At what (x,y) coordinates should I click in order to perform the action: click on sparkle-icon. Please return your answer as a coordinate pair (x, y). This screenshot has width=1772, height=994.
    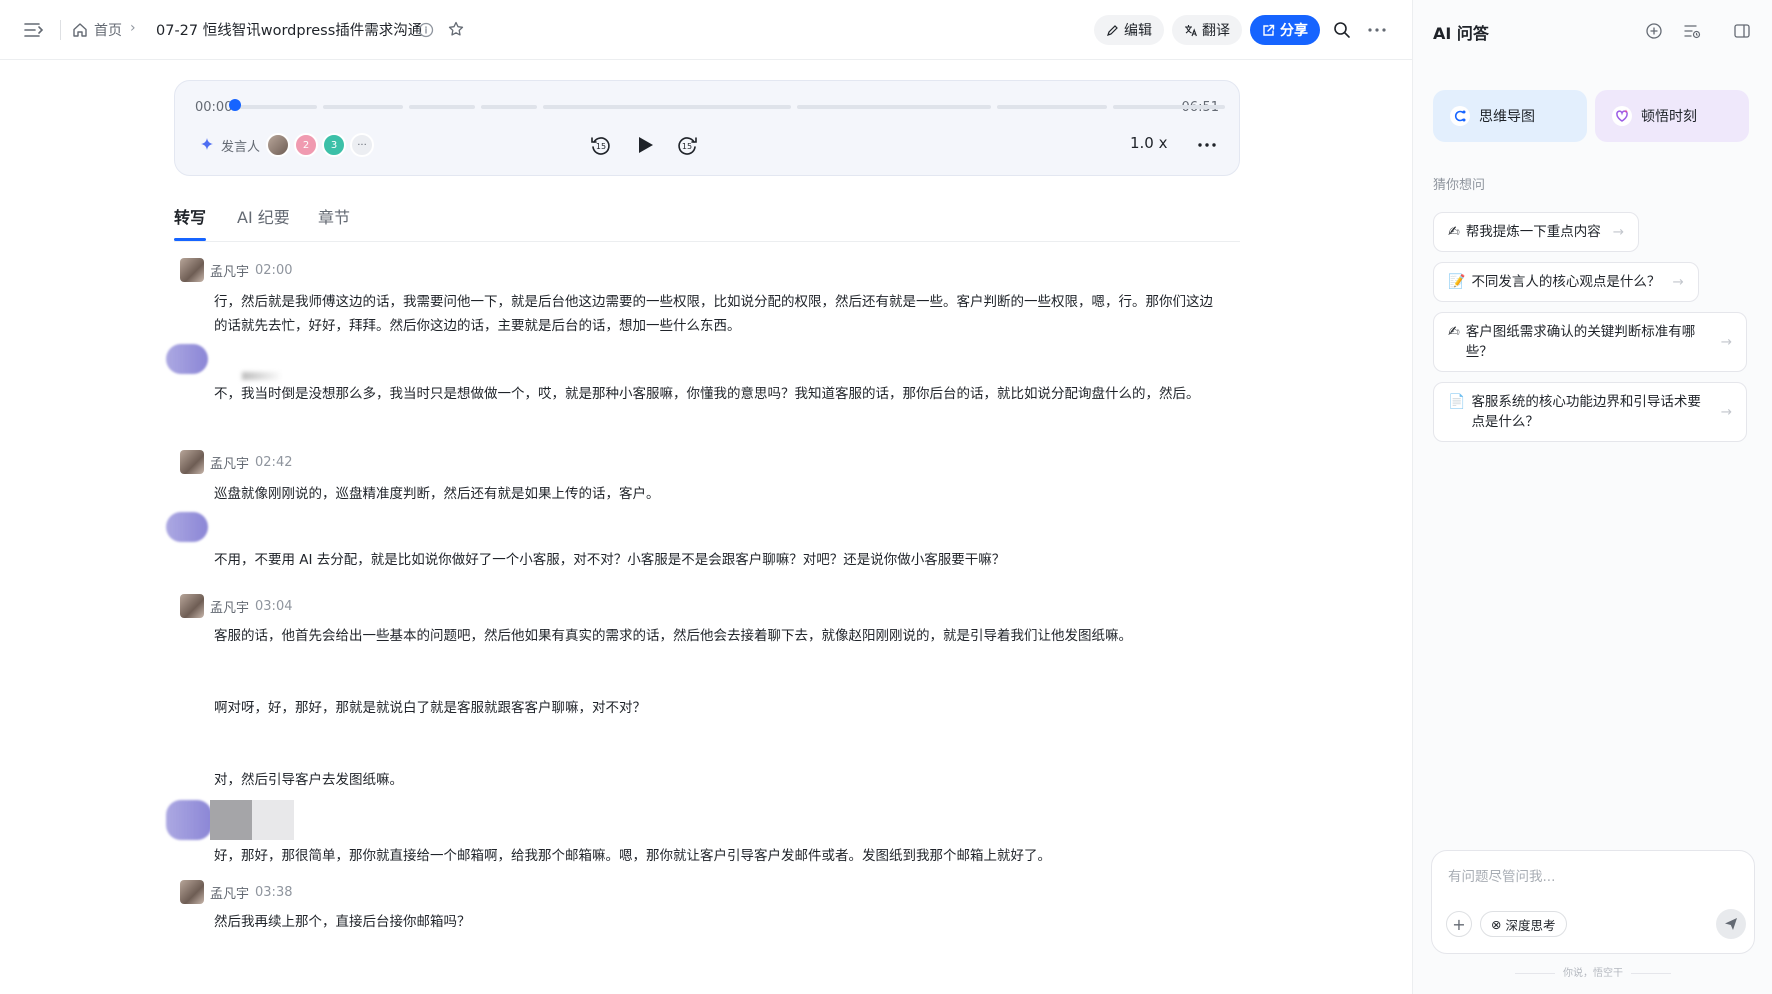
    Looking at the image, I should click on (207, 145).